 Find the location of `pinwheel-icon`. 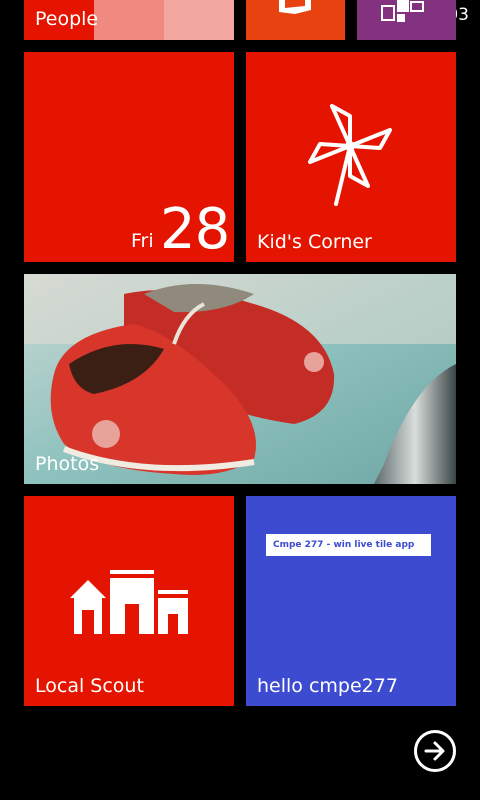

pinwheel-icon is located at coordinates (350, 155).